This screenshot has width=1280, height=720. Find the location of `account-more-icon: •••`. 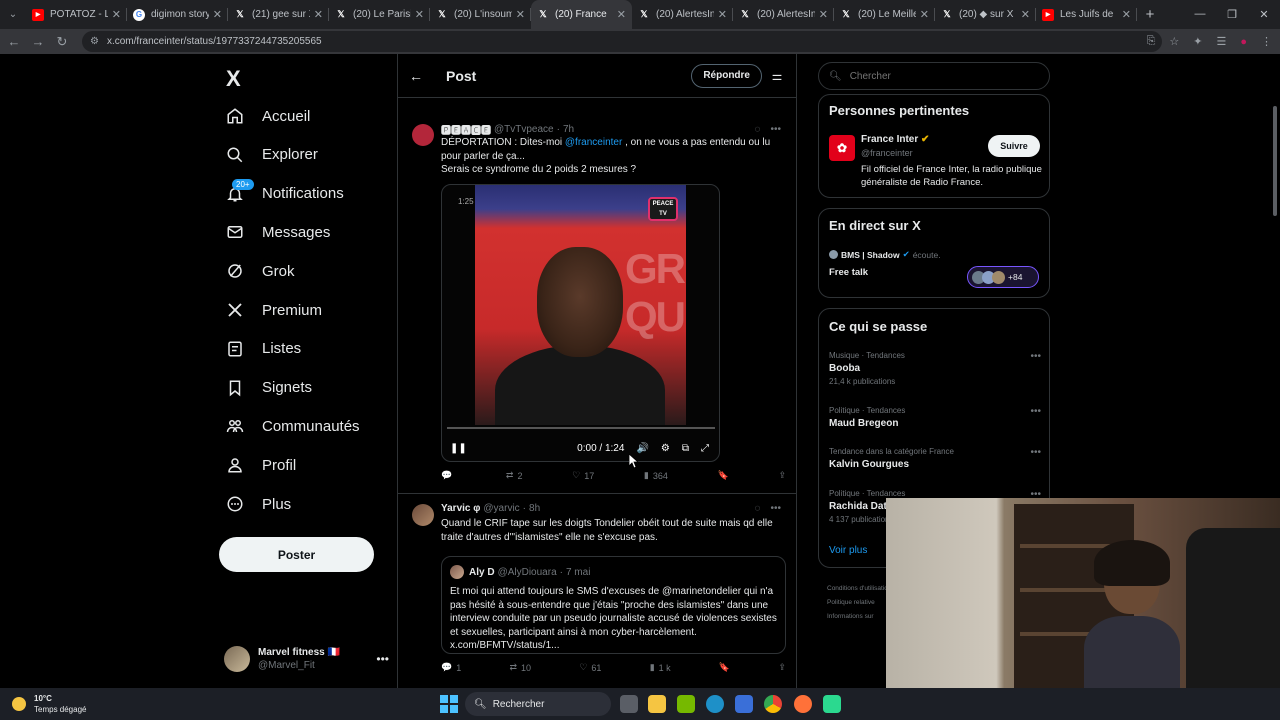

account-more-icon: ••• is located at coordinates (382, 659).